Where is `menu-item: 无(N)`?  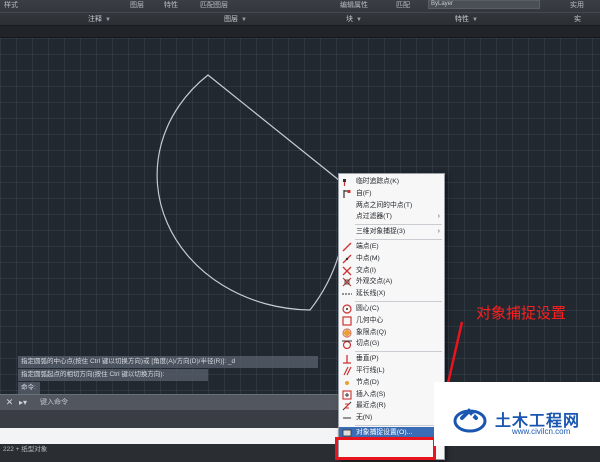
menu-item: 无(N) is located at coordinates (391, 418).